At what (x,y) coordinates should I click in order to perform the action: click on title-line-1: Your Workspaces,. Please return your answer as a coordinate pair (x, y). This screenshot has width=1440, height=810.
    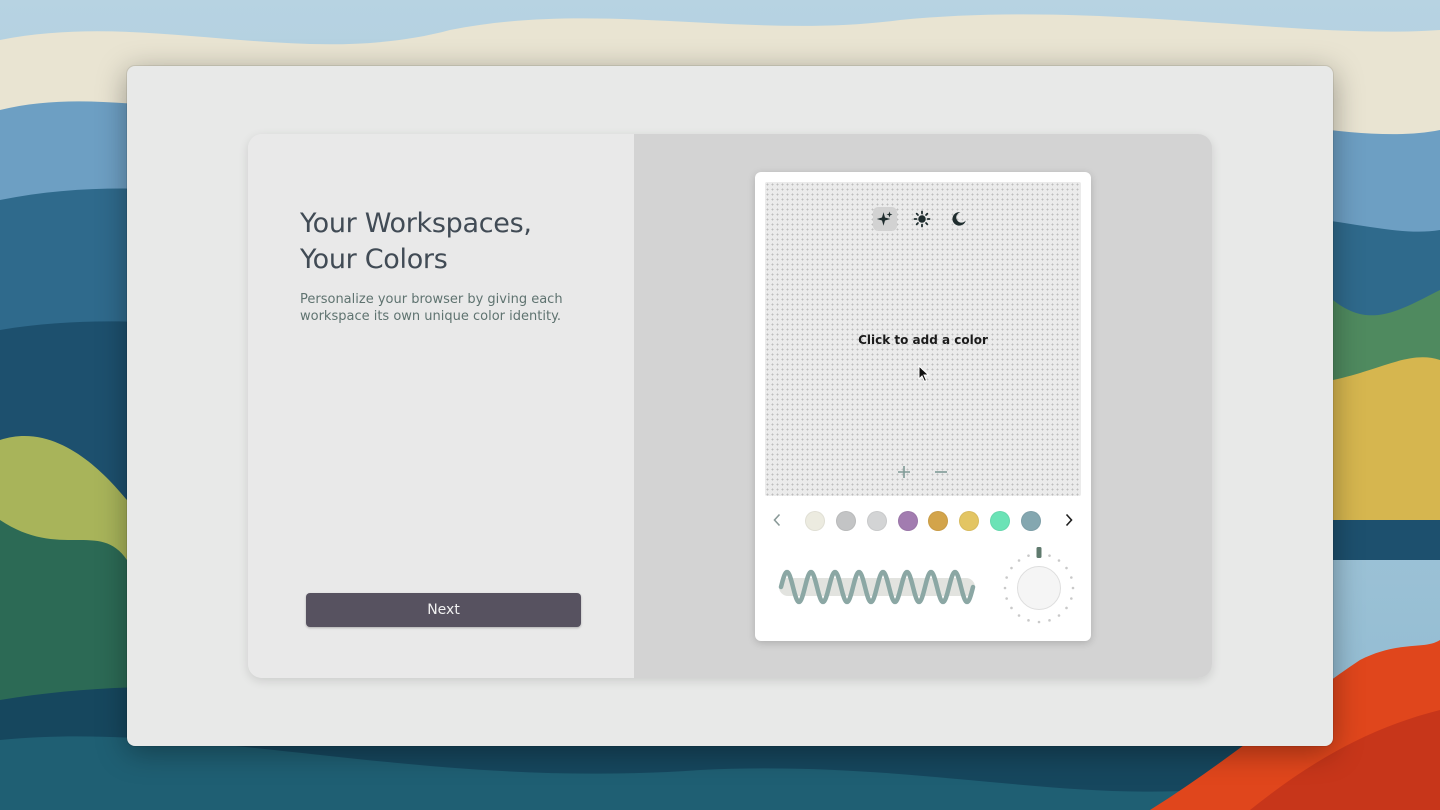
    Looking at the image, I should click on (416, 223).